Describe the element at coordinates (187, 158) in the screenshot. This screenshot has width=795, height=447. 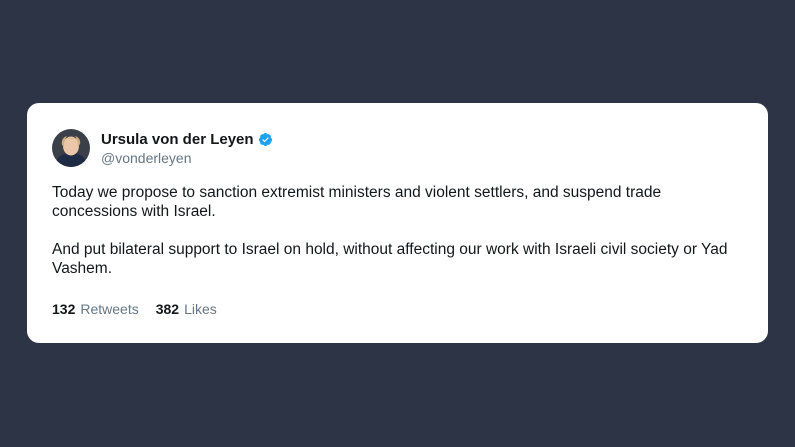
I see `user-handle: @vonderleyen` at that location.